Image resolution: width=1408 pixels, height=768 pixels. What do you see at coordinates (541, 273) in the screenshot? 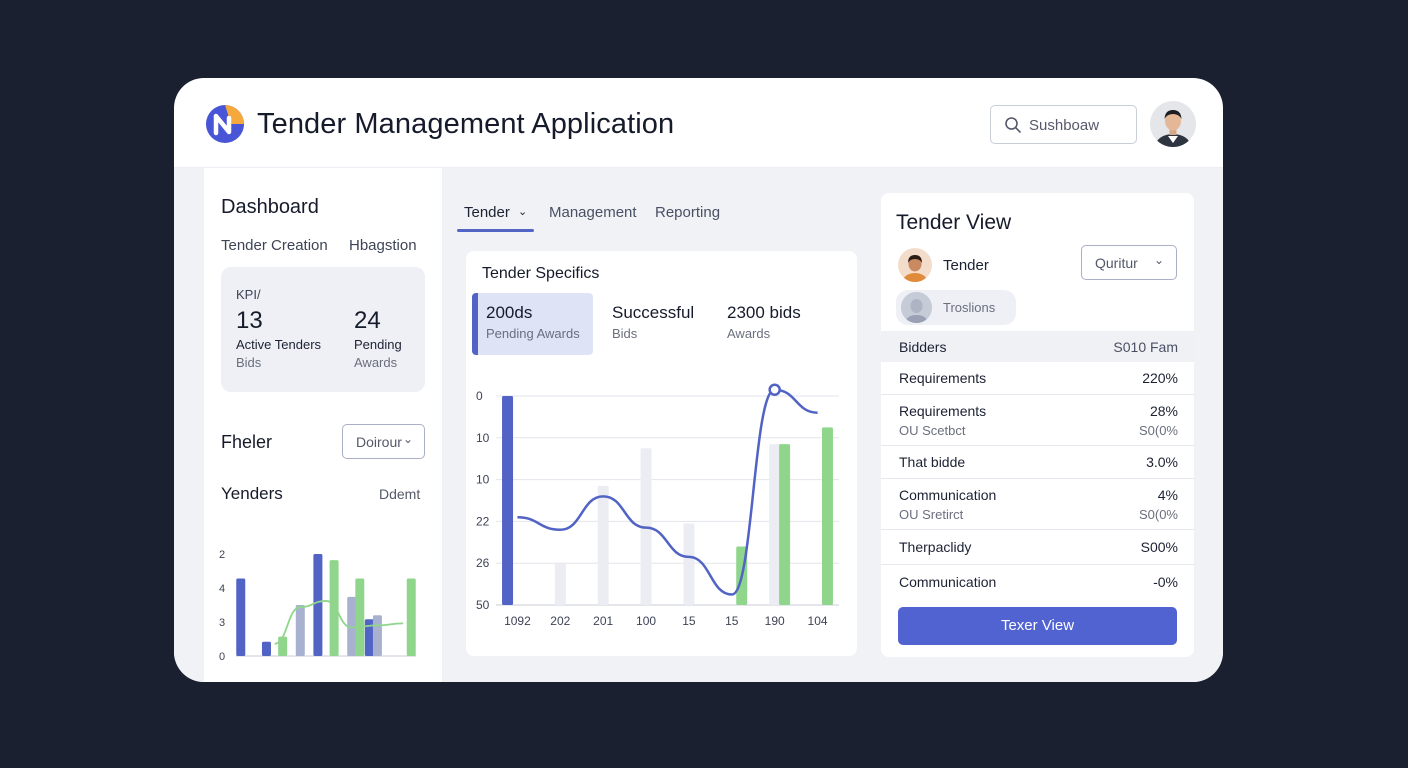
I see `specifics-title: Tender Specifics` at bounding box center [541, 273].